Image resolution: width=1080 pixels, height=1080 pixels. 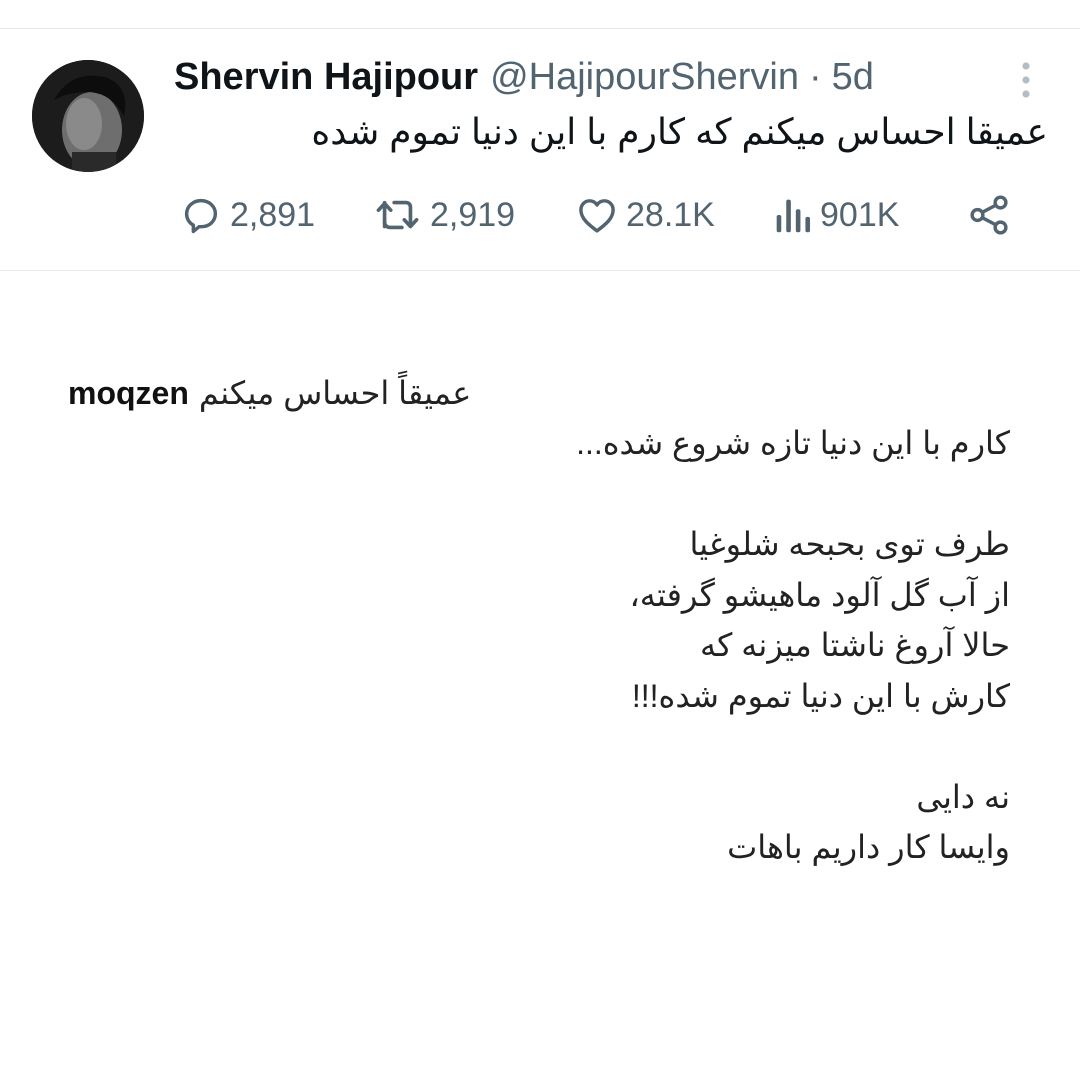 I want to click on poem-line: حالا آروغ ناشتا میزنه که, so click(x=854, y=645).